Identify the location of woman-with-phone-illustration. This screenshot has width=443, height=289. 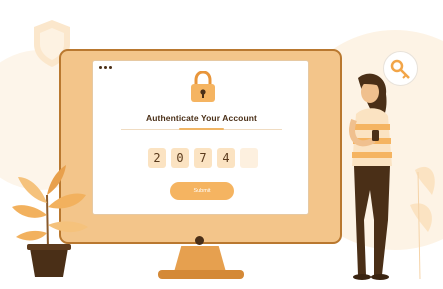
(370, 176).